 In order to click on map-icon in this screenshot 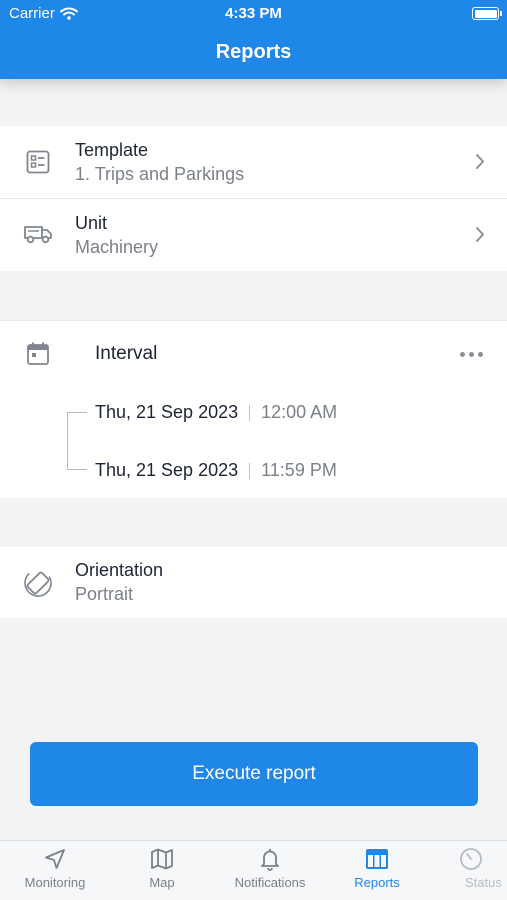, I will do `click(162, 859)`.